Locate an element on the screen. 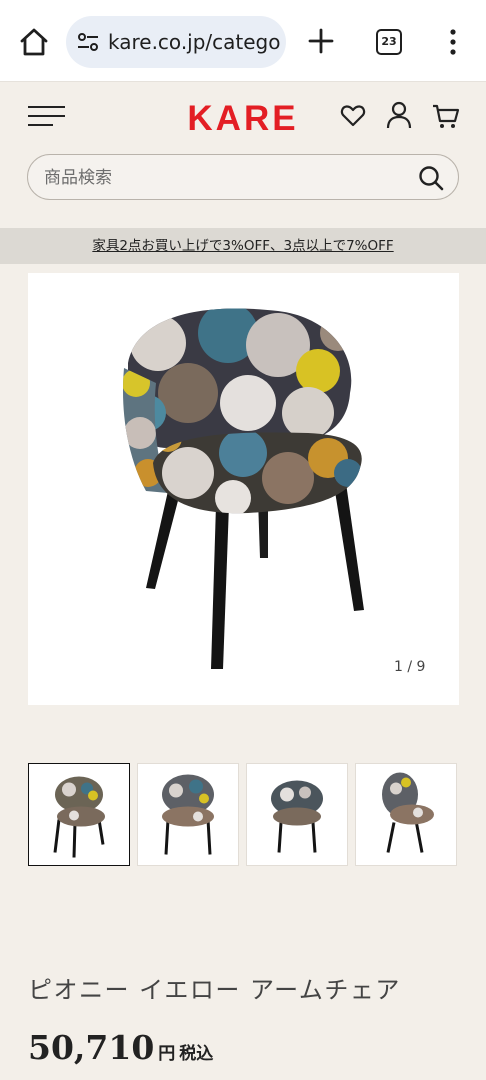  promo-banner: 家具2点お買い上げで3%OFF、3点以上で7%OFF is located at coordinates (243, 246).